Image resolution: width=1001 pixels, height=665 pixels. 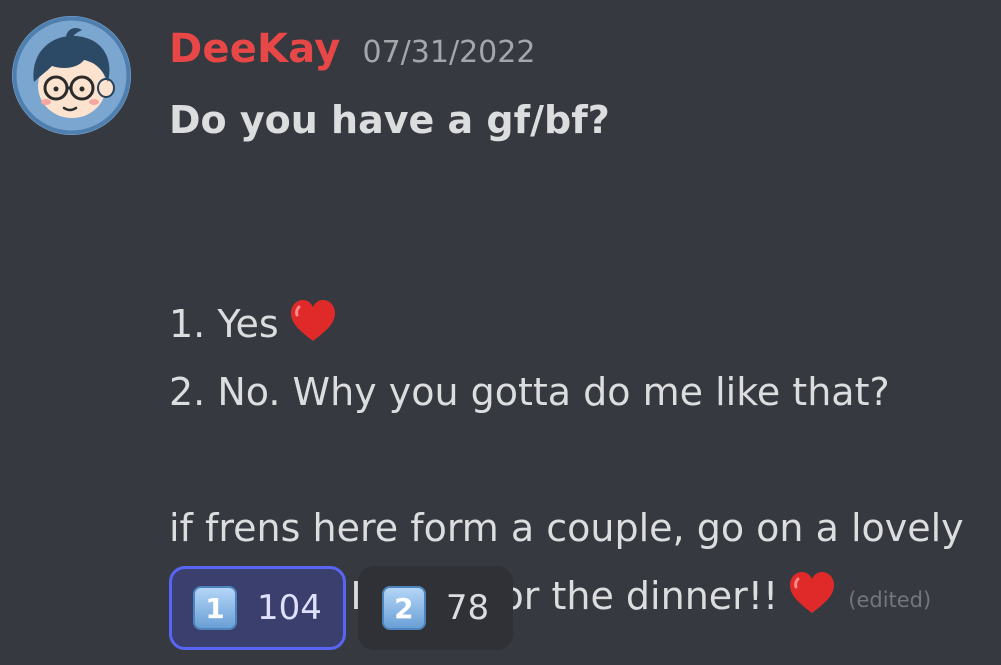 I want to click on message-title: Do you have a gf/bf?, so click(x=389, y=120).